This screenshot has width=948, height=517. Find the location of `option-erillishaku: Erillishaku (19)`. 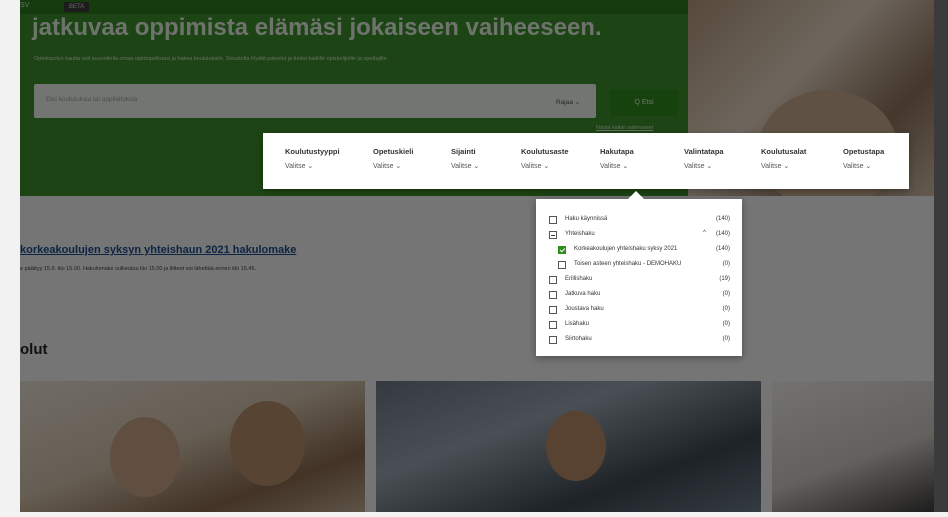

option-erillishaku: Erillishaku (19) is located at coordinates (639, 280).